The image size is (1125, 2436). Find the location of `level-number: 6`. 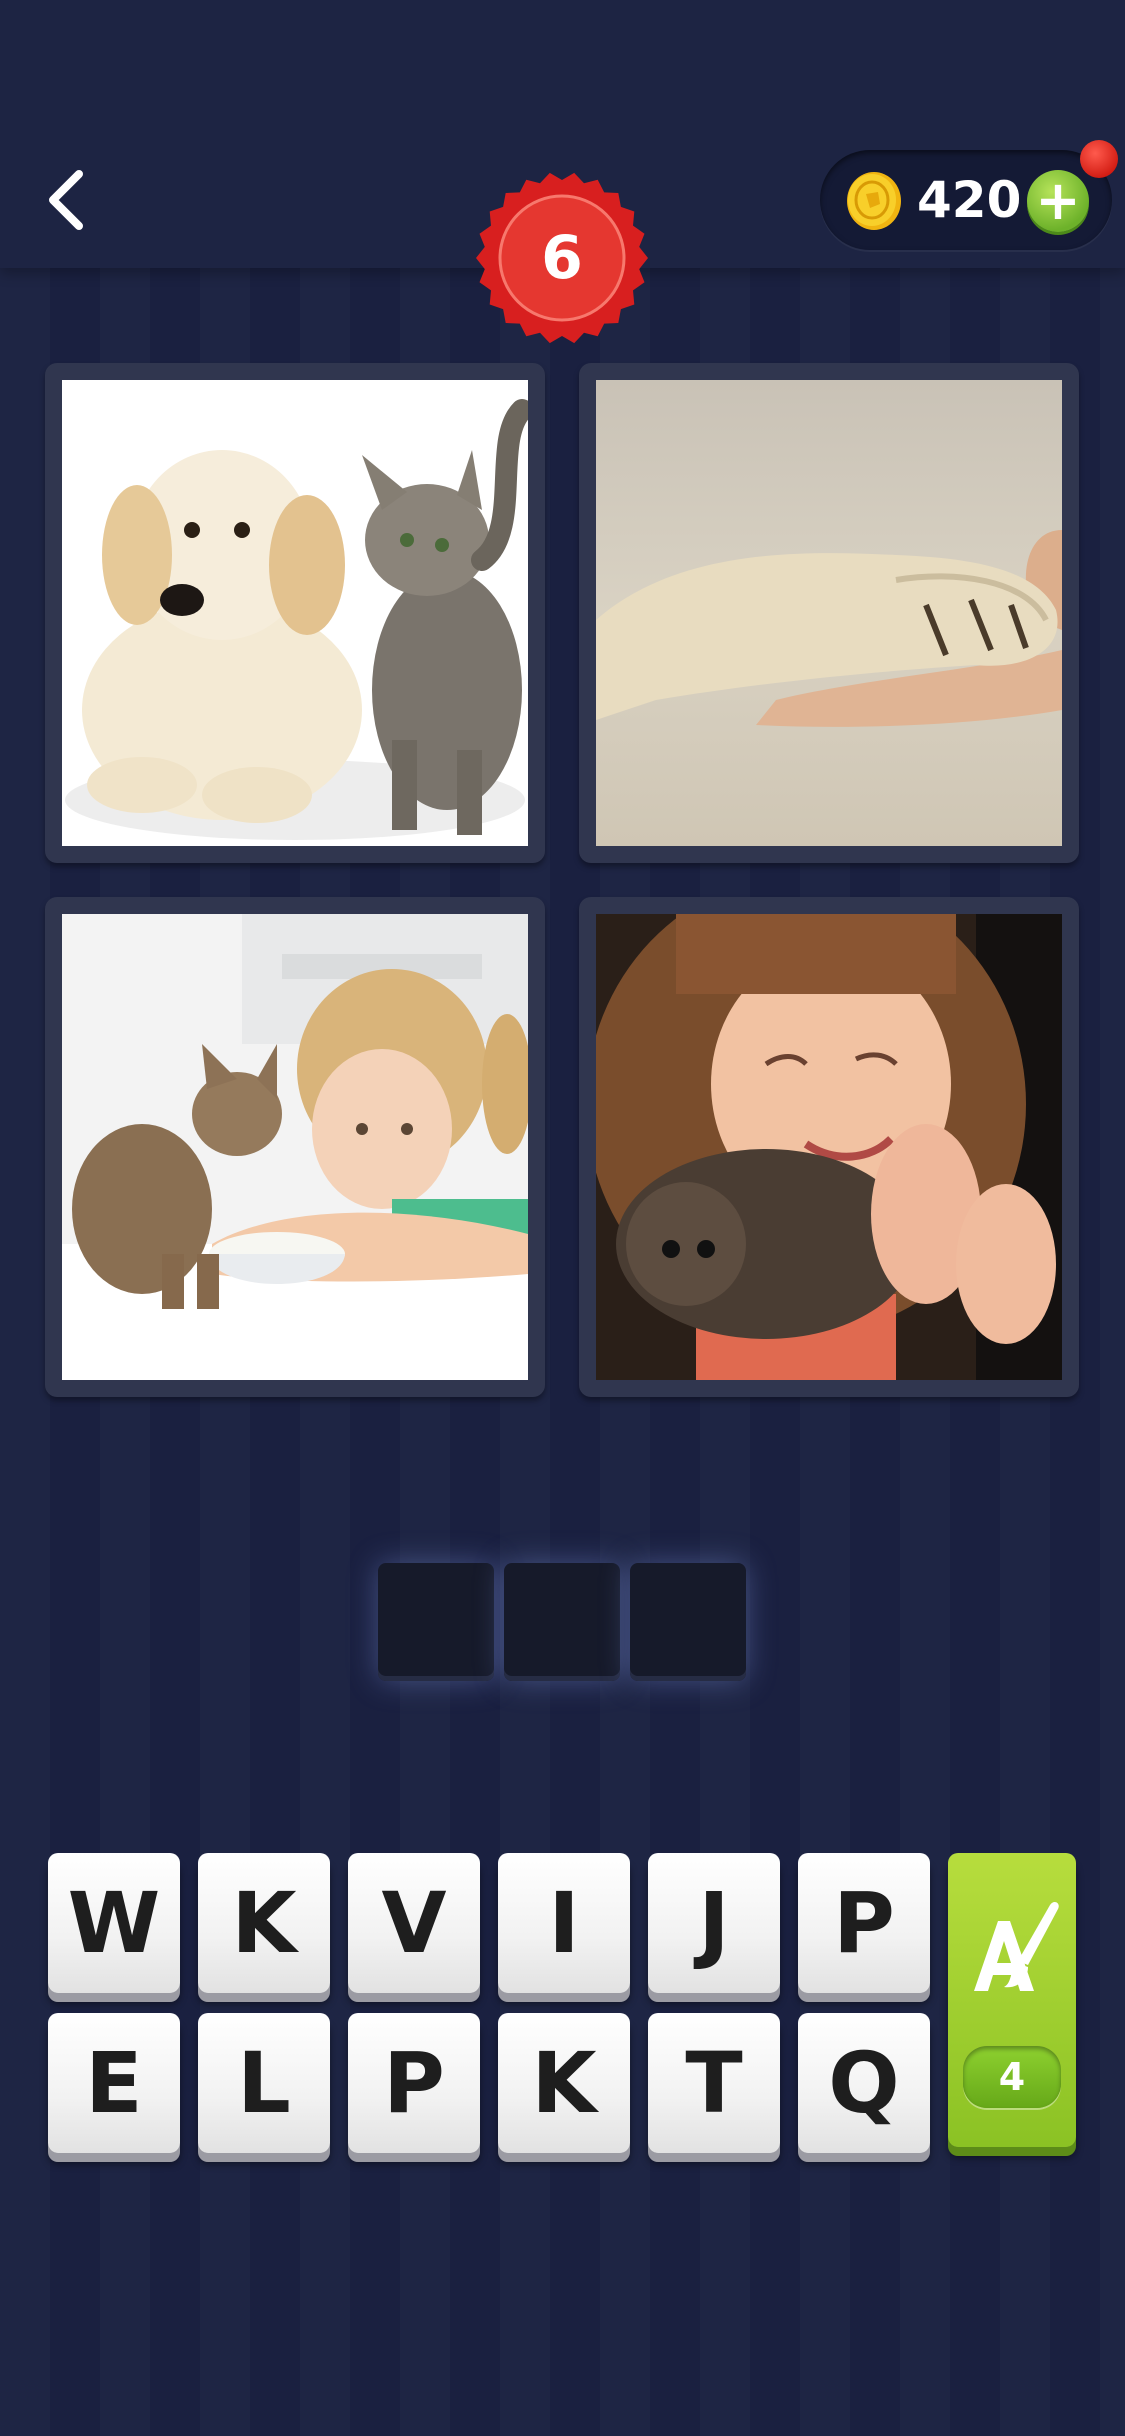

level-number: 6 is located at coordinates (562, 258).